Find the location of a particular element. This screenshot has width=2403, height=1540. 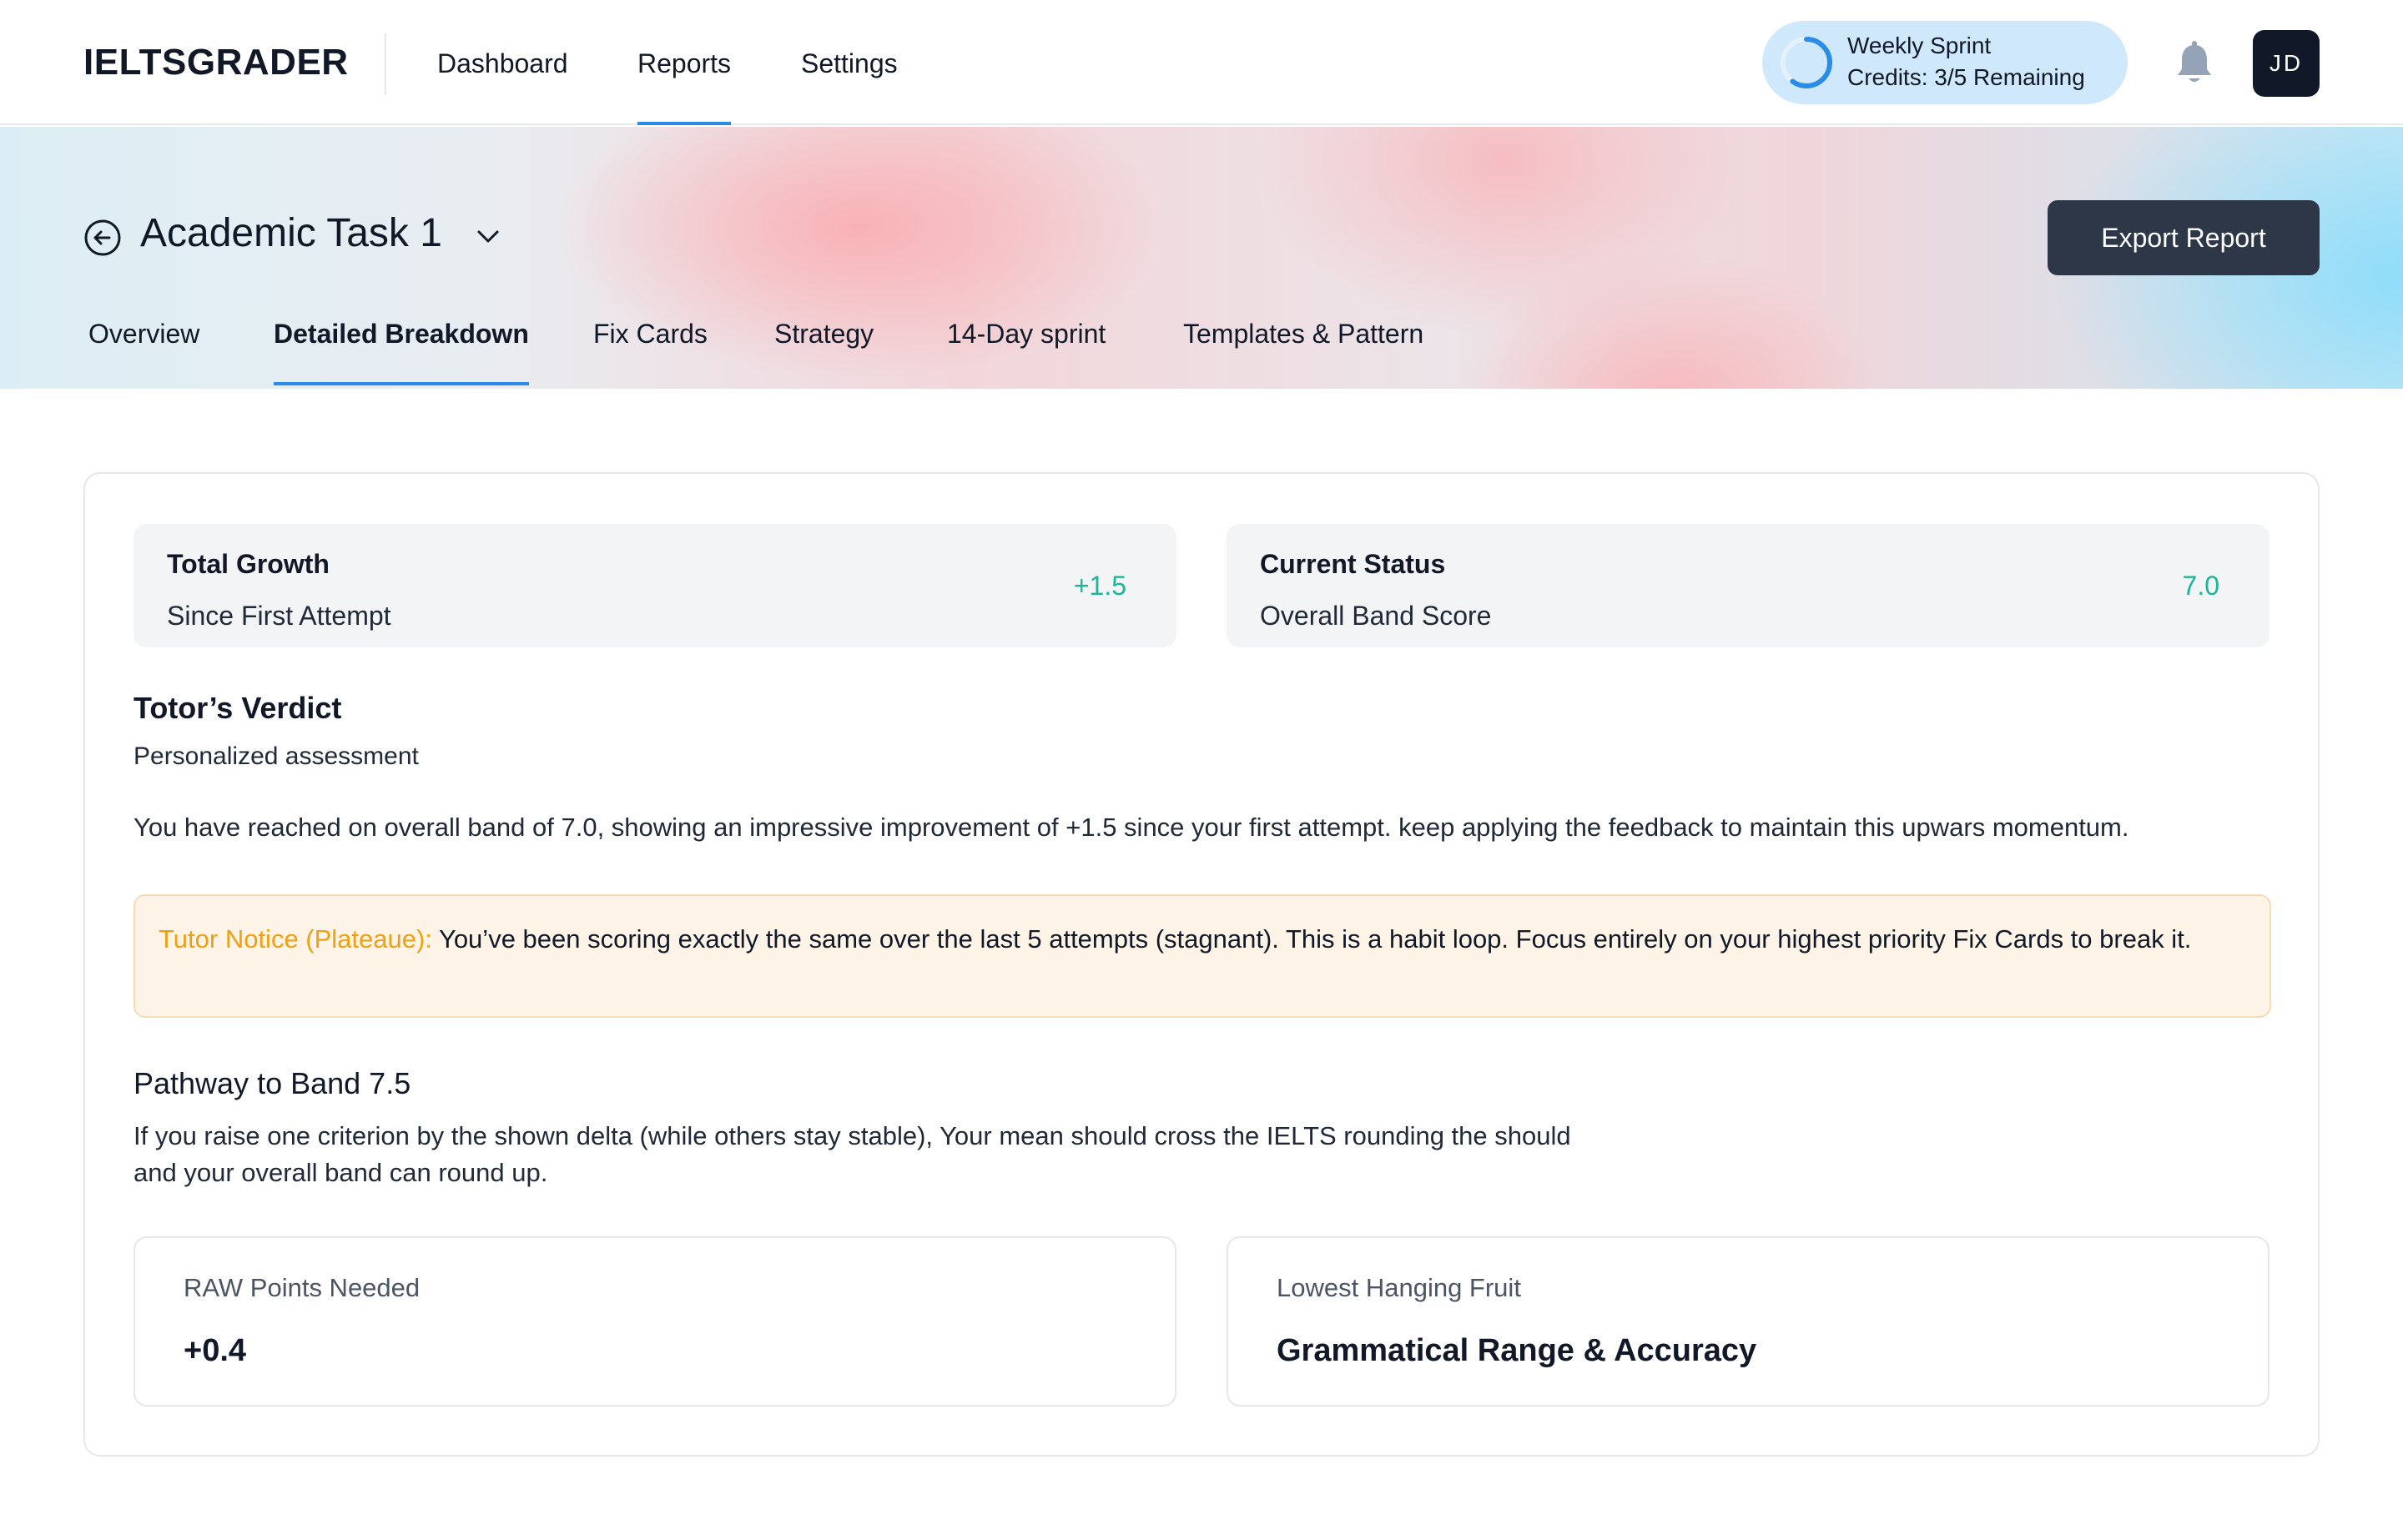

nav-link-reports: Reports is located at coordinates (684, 86).